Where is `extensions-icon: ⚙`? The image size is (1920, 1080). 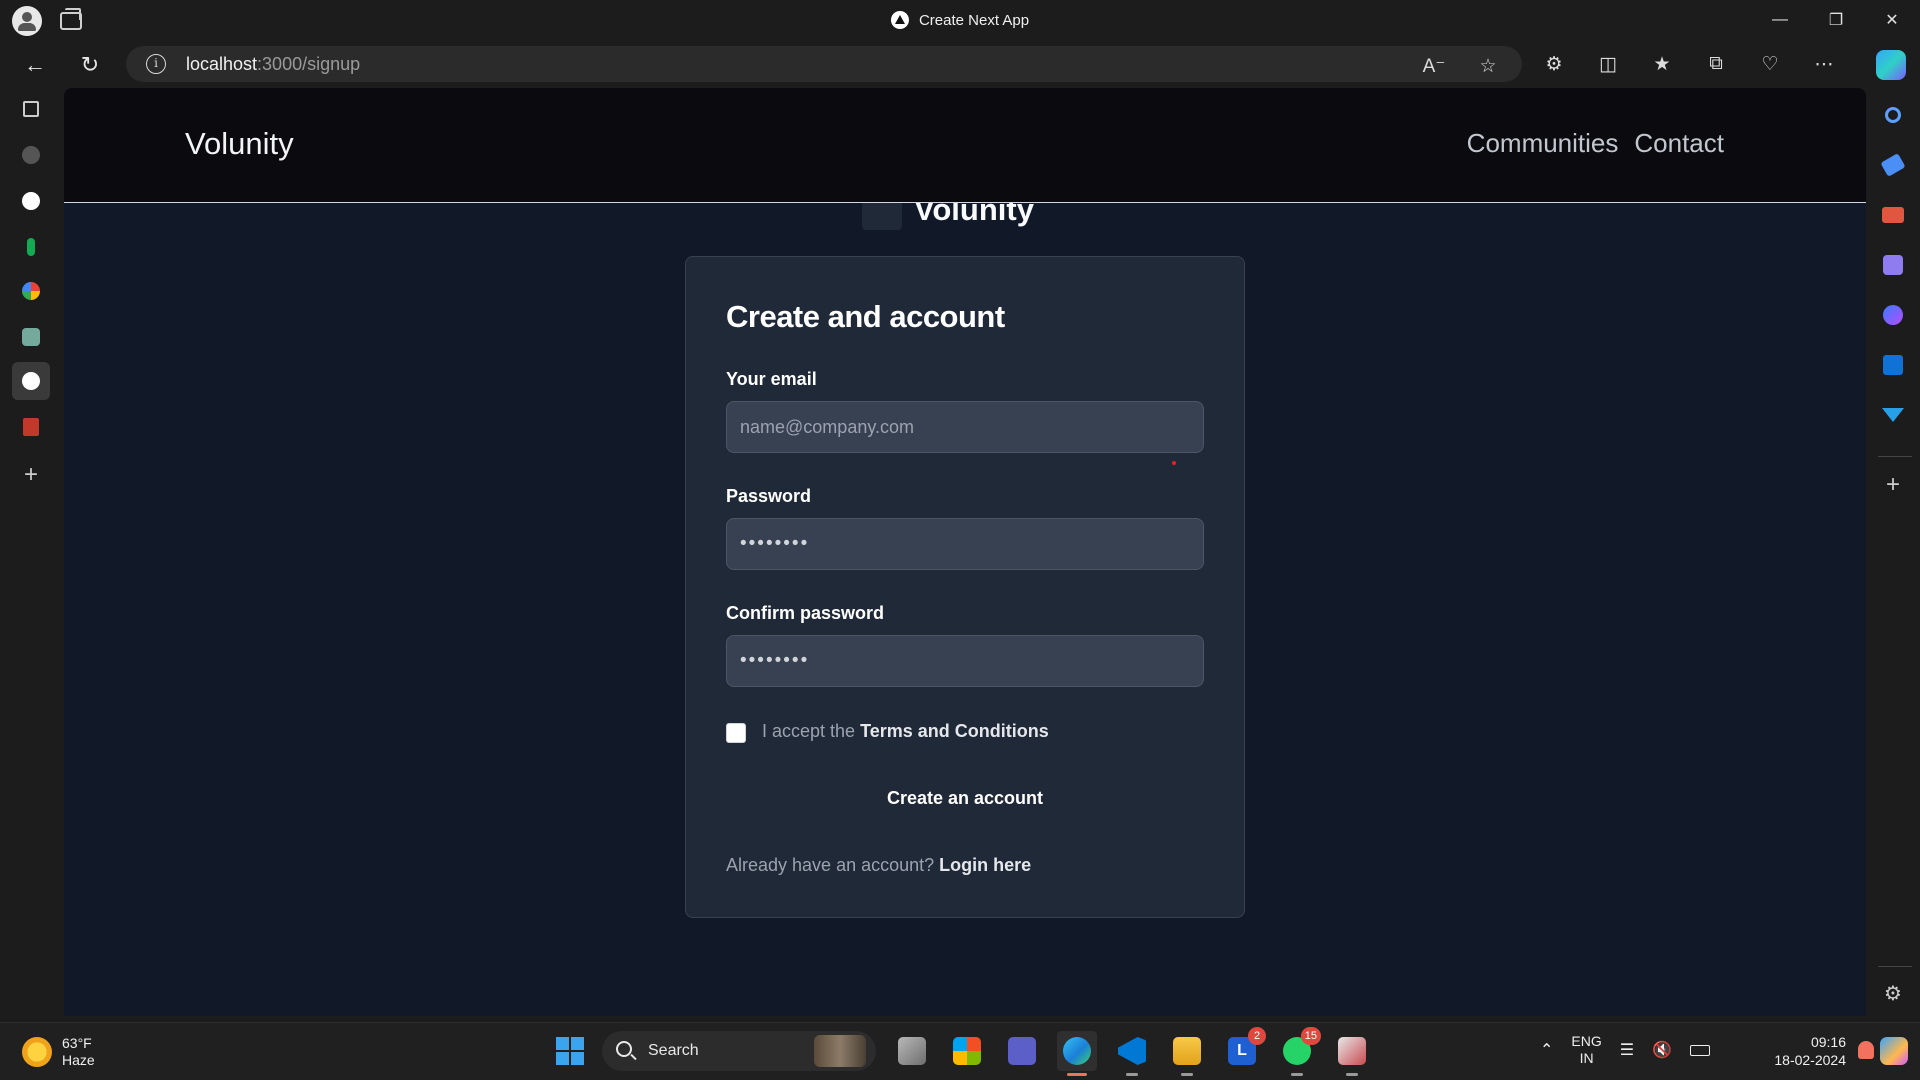 extensions-icon: ⚙ is located at coordinates (1554, 64).